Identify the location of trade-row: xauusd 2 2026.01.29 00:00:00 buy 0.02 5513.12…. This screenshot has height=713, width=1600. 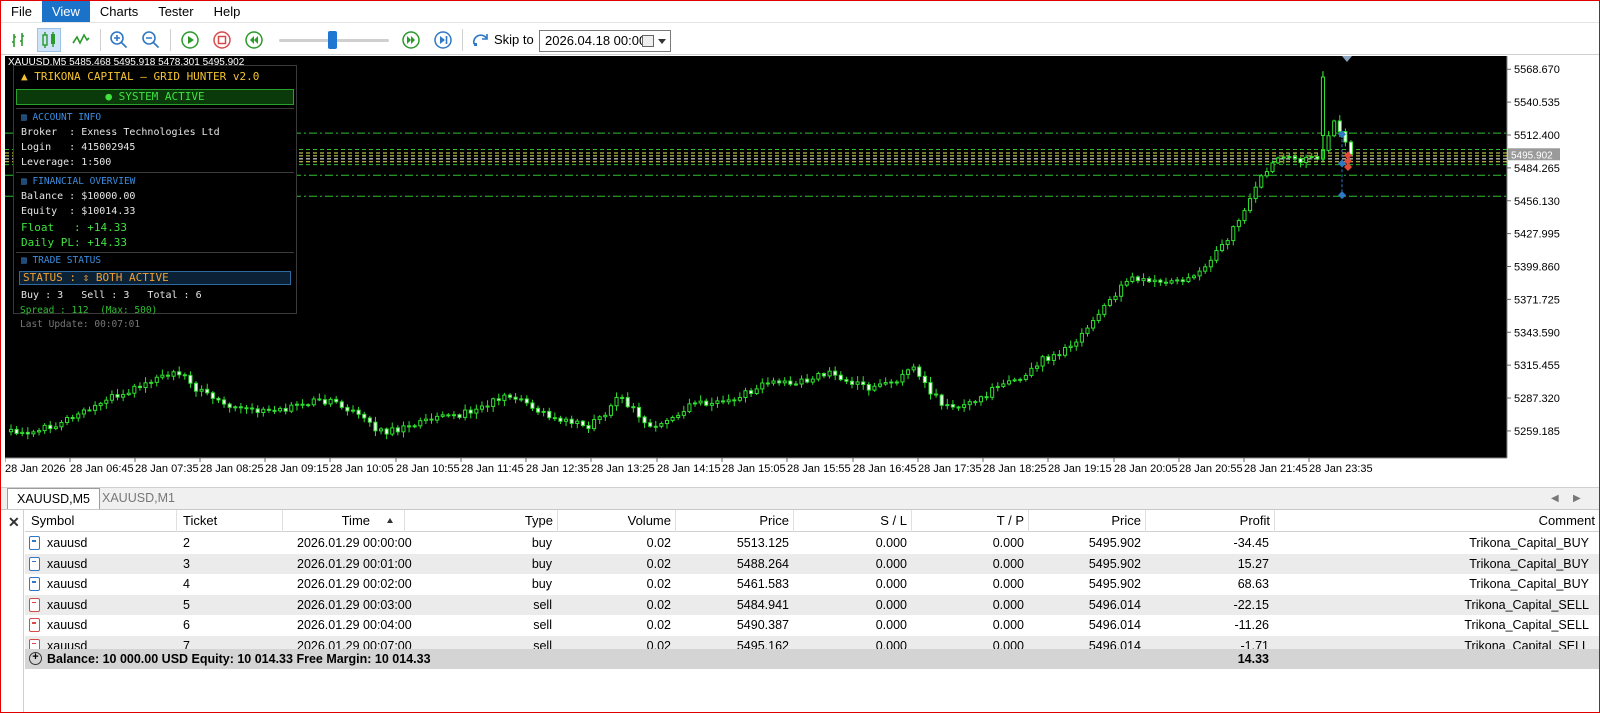
(812, 543).